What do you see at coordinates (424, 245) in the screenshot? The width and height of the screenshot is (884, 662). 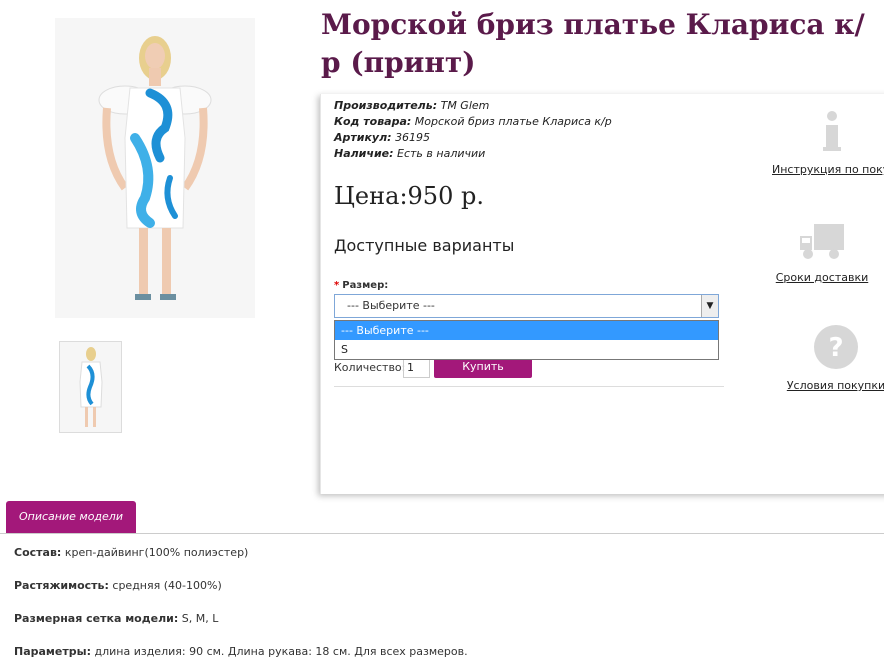 I see `variants-heading: Доступные варианты` at bounding box center [424, 245].